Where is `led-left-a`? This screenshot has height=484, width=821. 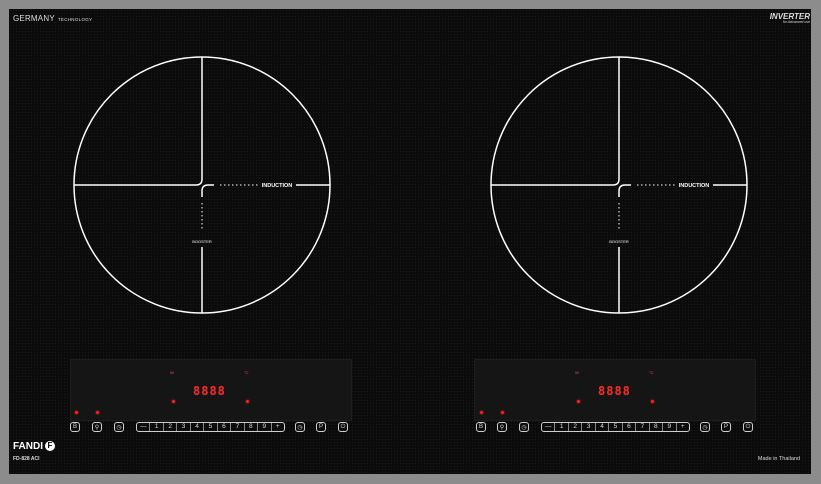 led-left-a is located at coordinates (173, 401).